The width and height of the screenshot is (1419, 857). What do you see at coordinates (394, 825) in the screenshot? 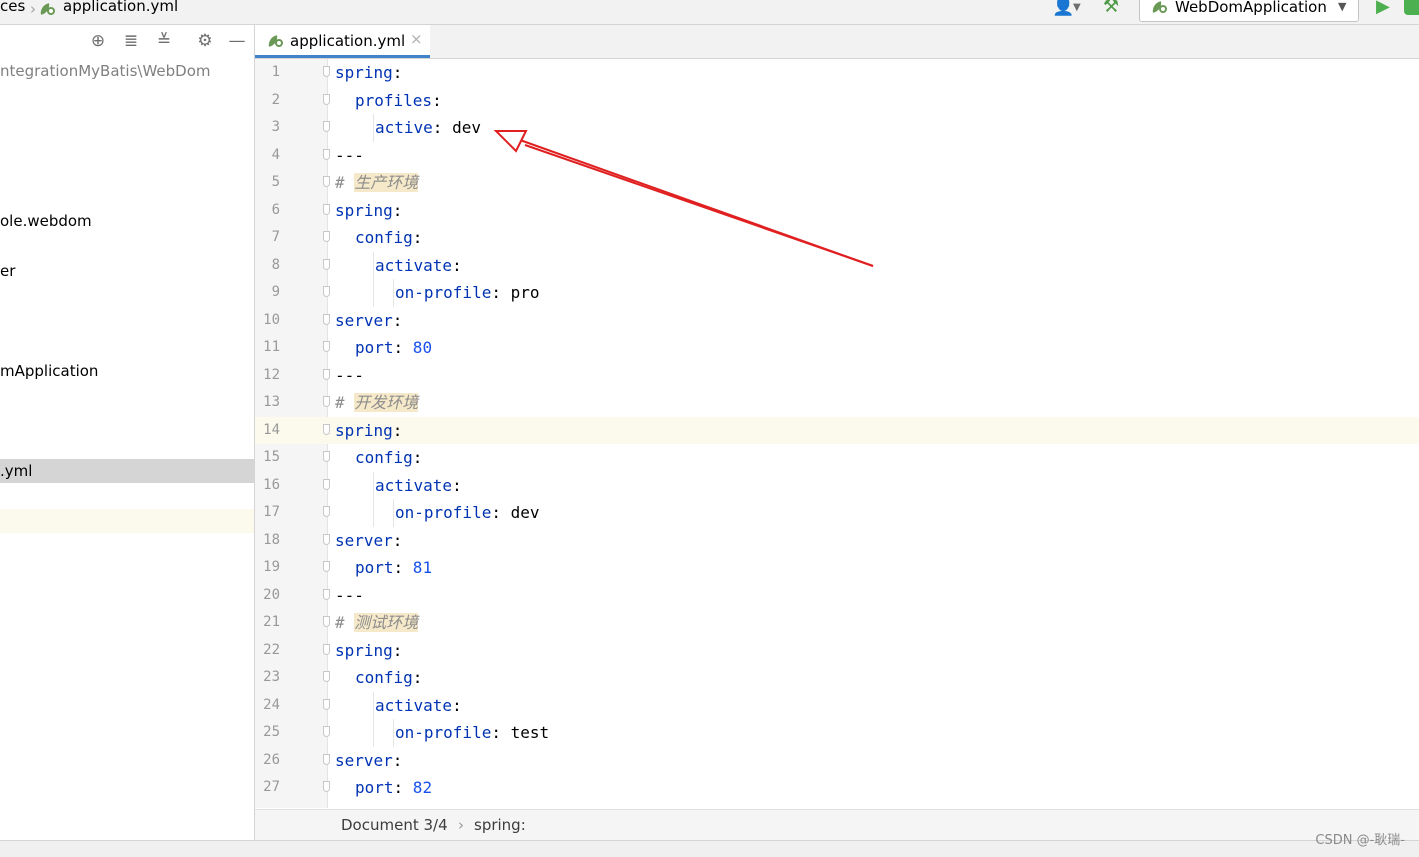
I see `document-indicator: Document 3/4` at bounding box center [394, 825].